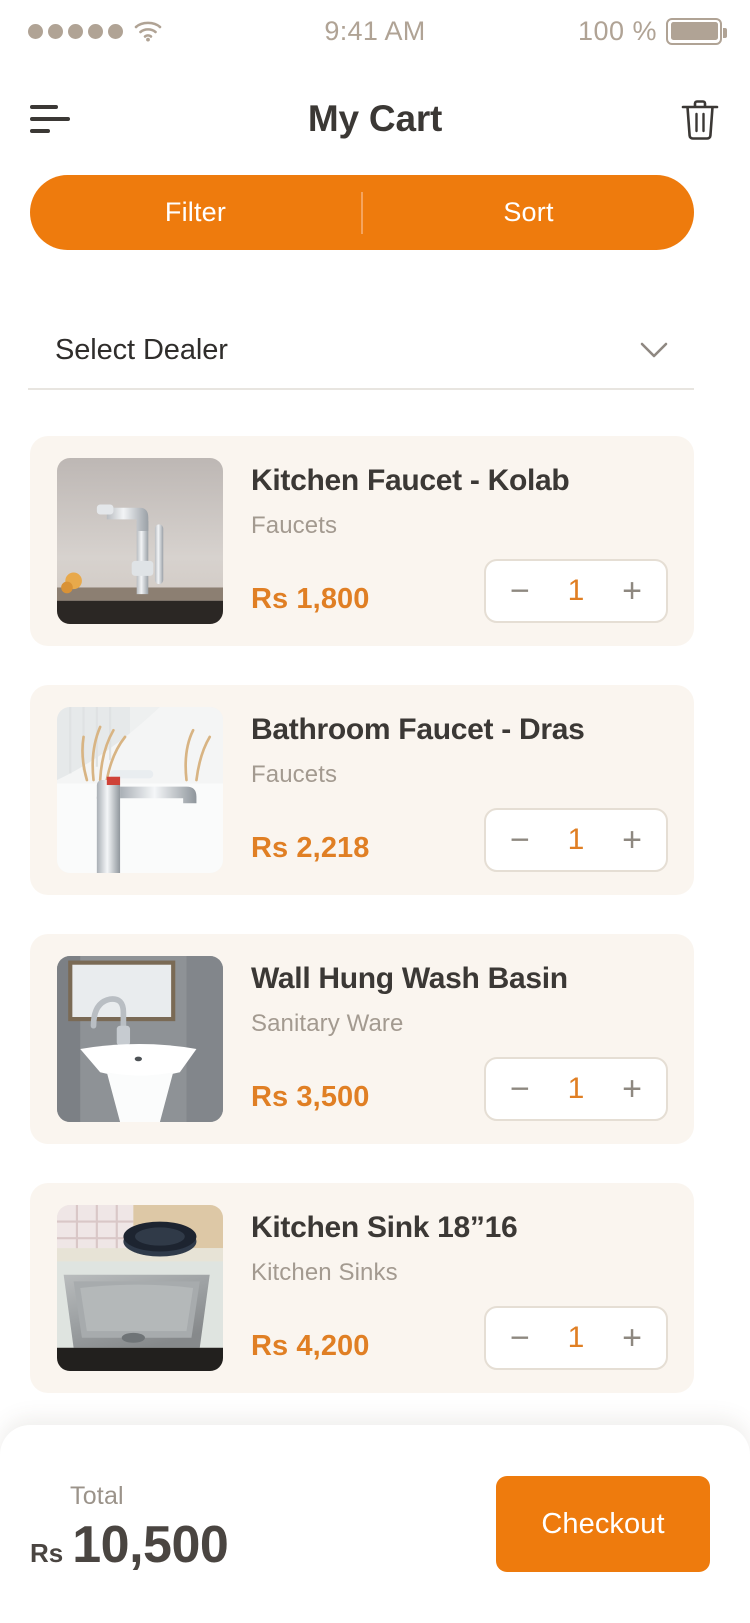 The width and height of the screenshot is (750, 1623). I want to click on total-label: Total, so click(97, 1495).